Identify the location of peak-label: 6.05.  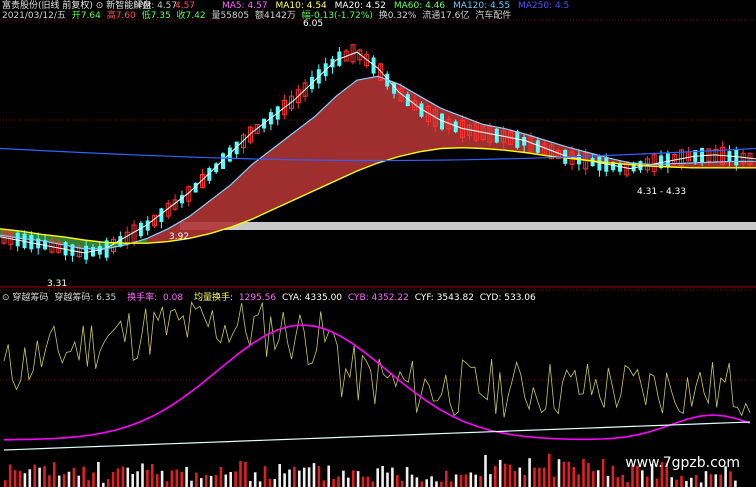
(313, 24).